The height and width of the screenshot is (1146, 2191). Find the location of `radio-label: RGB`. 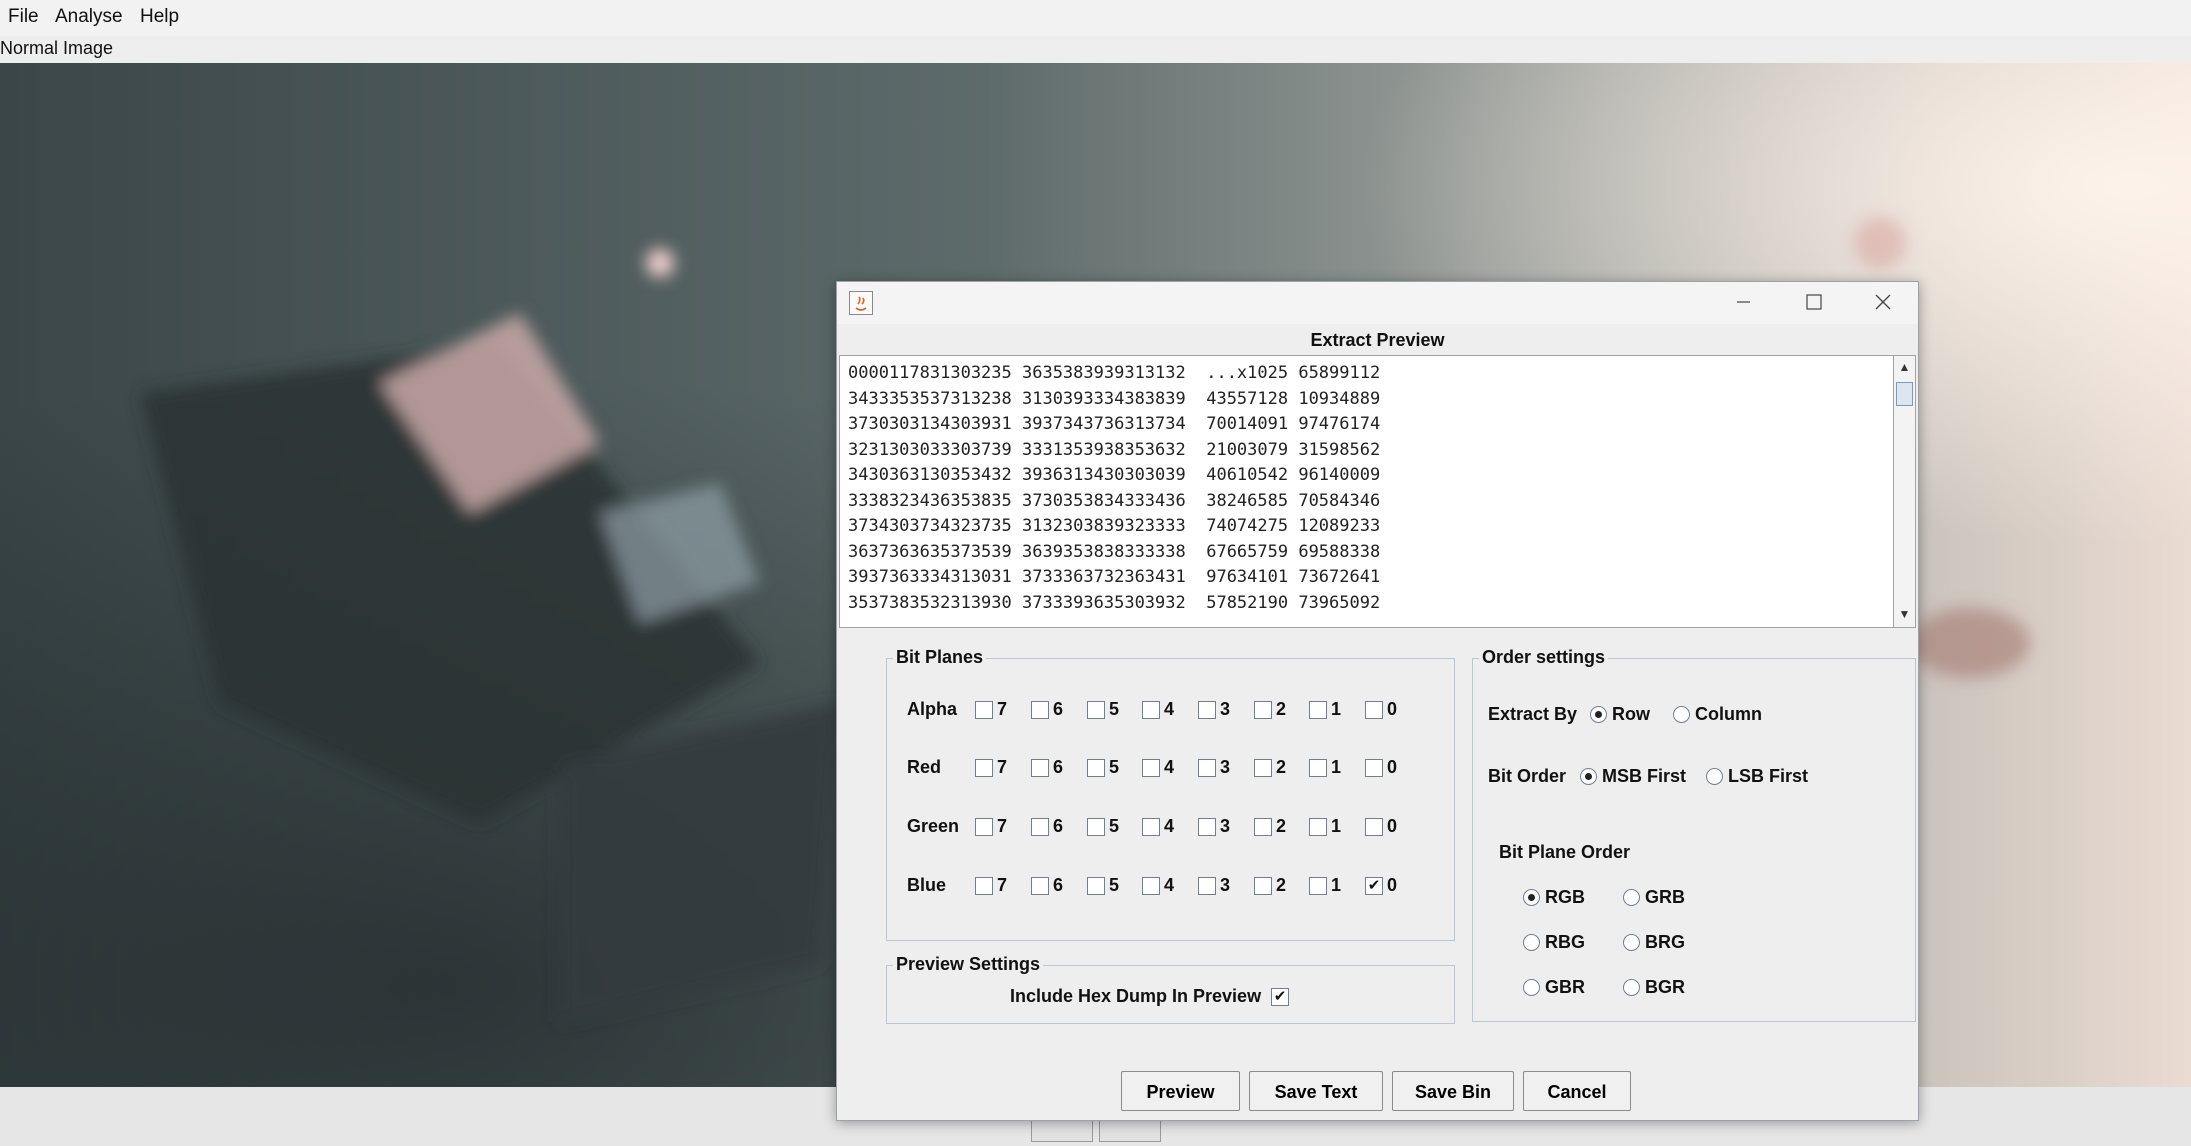

radio-label: RGB is located at coordinates (1565, 897).